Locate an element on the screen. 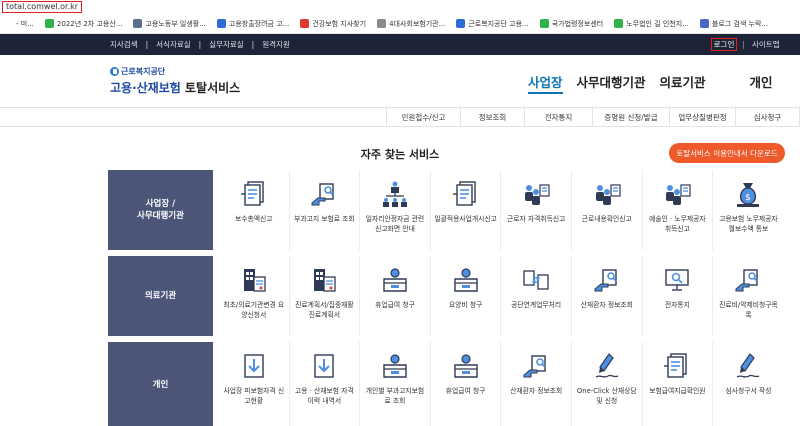  service-item: 사업장 피보험자격 신고현황 is located at coordinates (254, 384).